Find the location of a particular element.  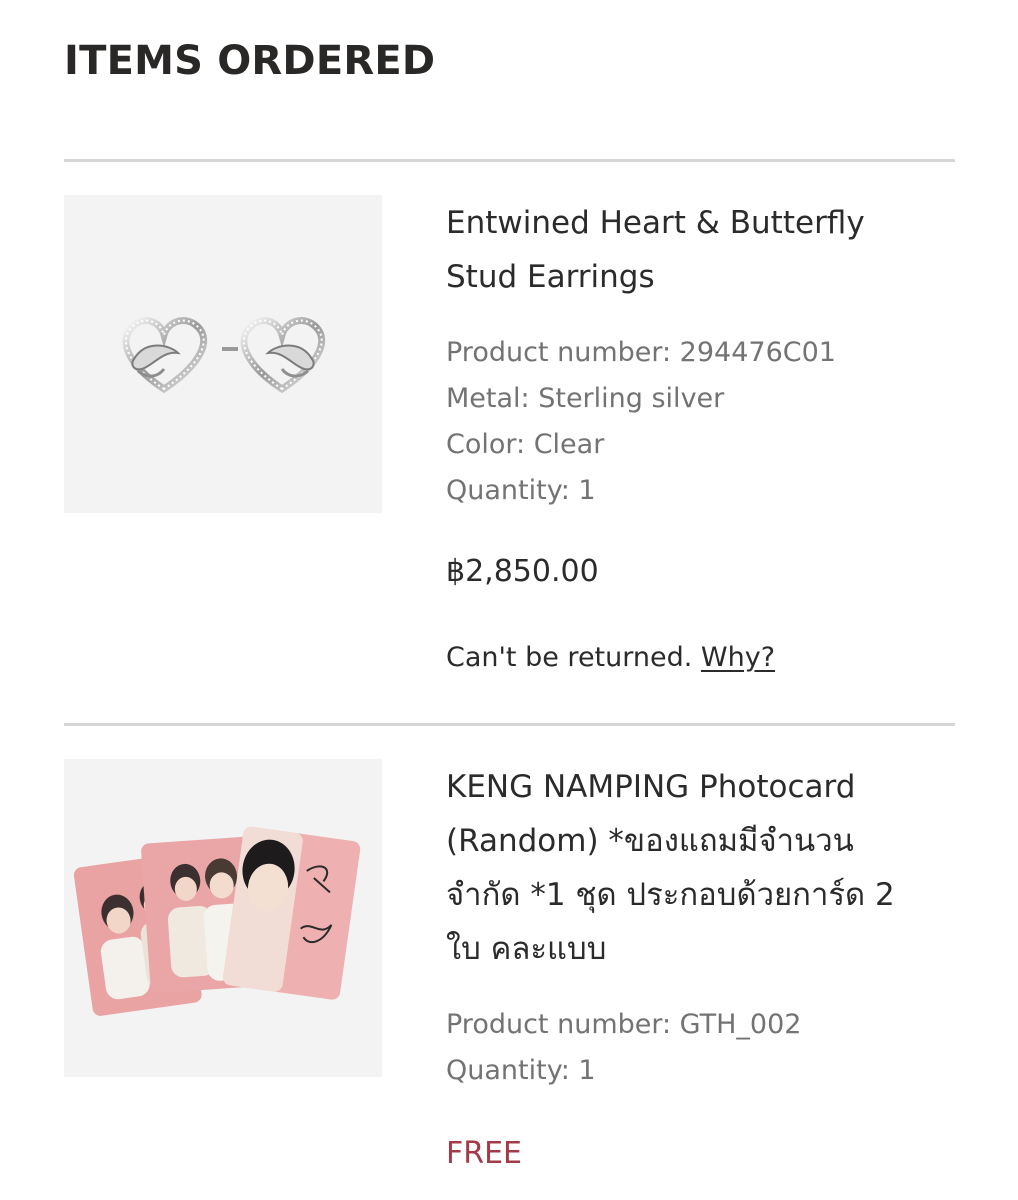

product-number: Product number: 294476C01 is located at coordinates (641, 352).